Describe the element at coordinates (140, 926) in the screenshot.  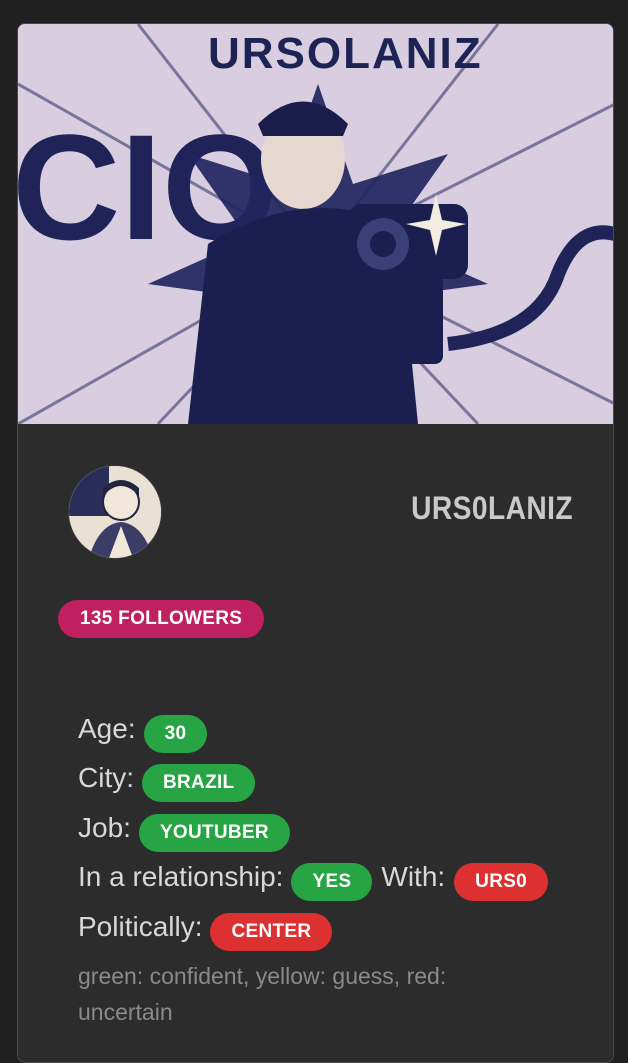
I see `political-label: Politically:` at that location.